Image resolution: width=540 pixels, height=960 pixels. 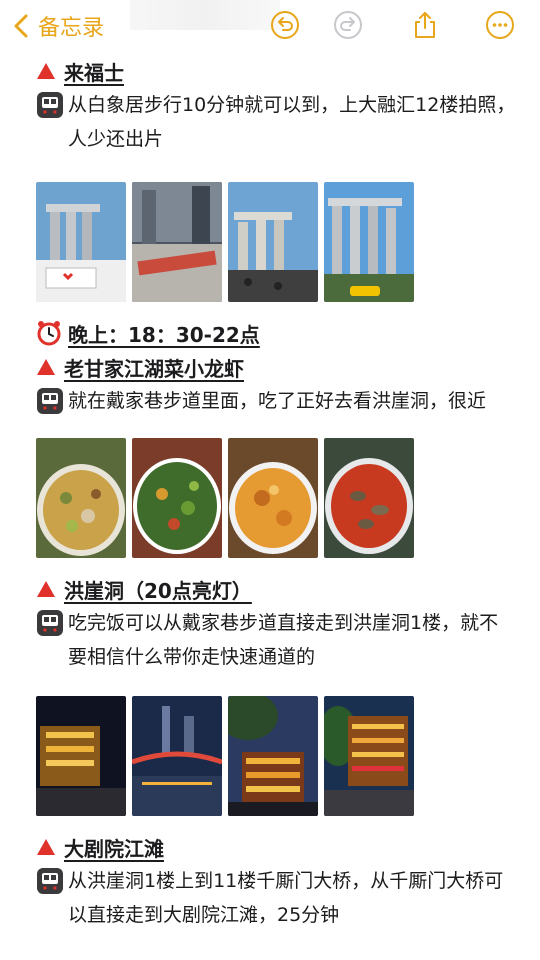 I want to click on chevron-left-icon, so click(x=21, y=26).